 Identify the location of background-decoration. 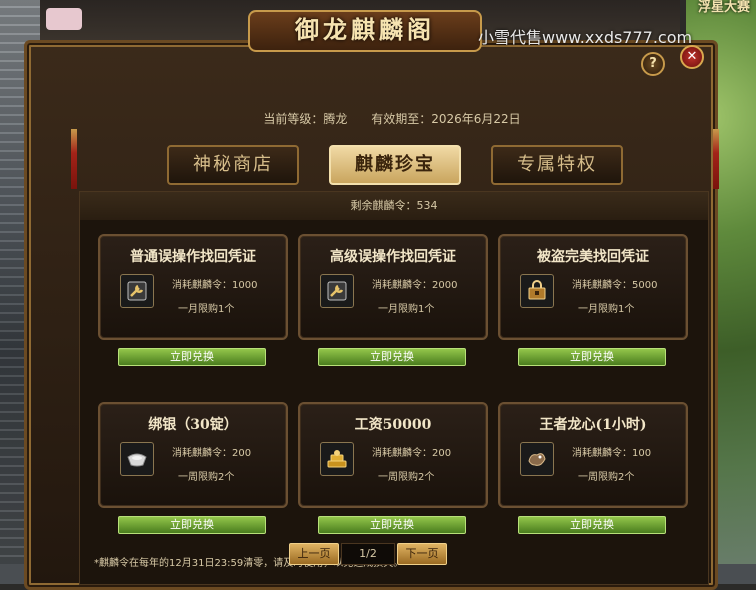
(64, 19).